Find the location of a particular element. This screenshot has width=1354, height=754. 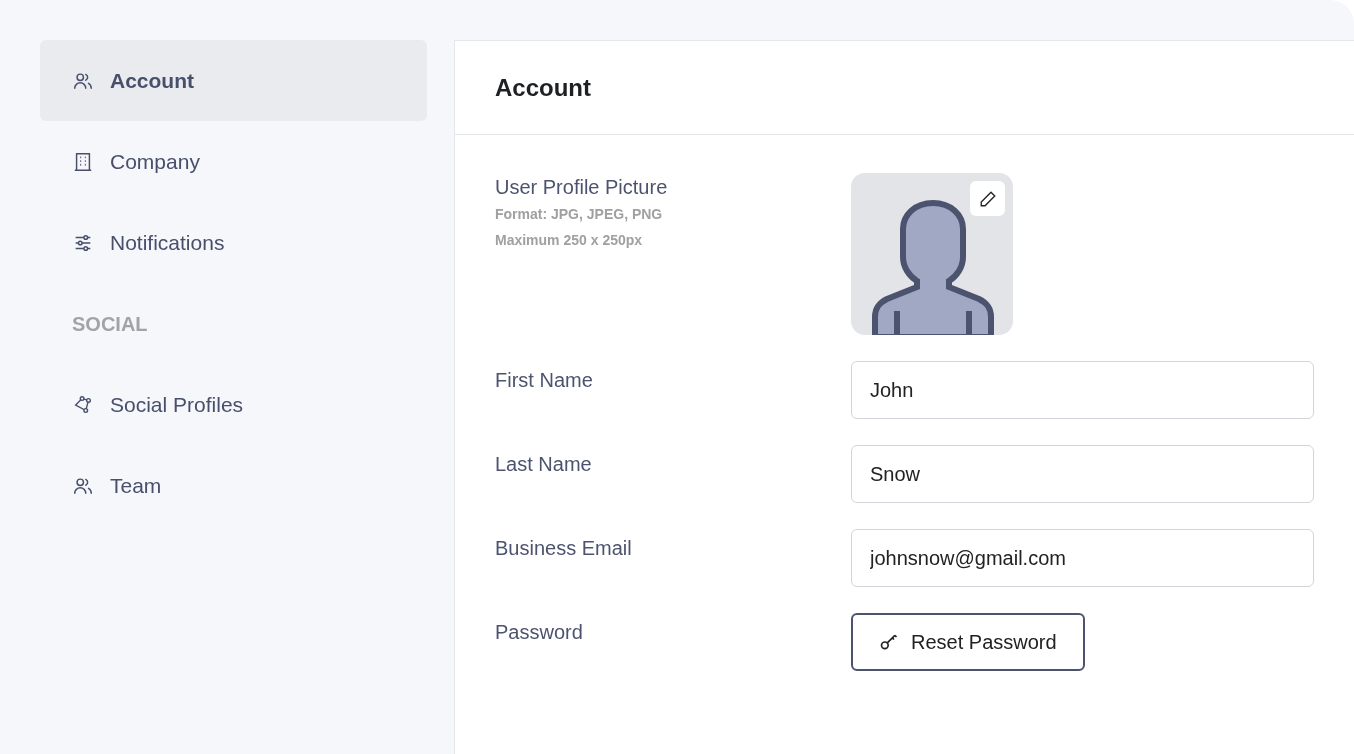

hint-text: Maximum 250 x 250px is located at coordinates (569, 240).